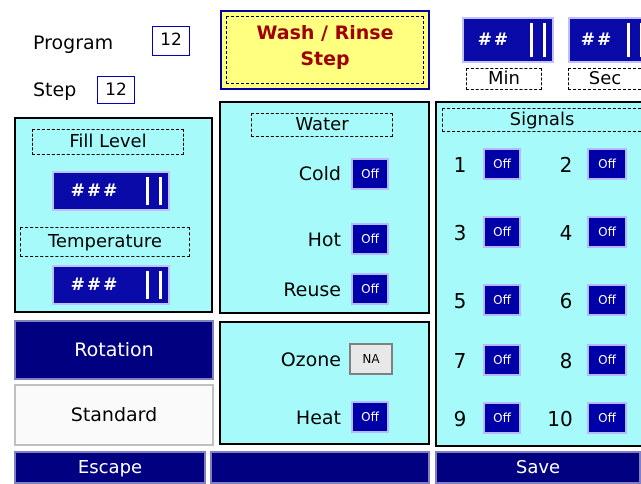 The width and height of the screenshot is (641, 484). What do you see at coordinates (370, 174) in the screenshot?
I see `cold-toggle: Off` at bounding box center [370, 174].